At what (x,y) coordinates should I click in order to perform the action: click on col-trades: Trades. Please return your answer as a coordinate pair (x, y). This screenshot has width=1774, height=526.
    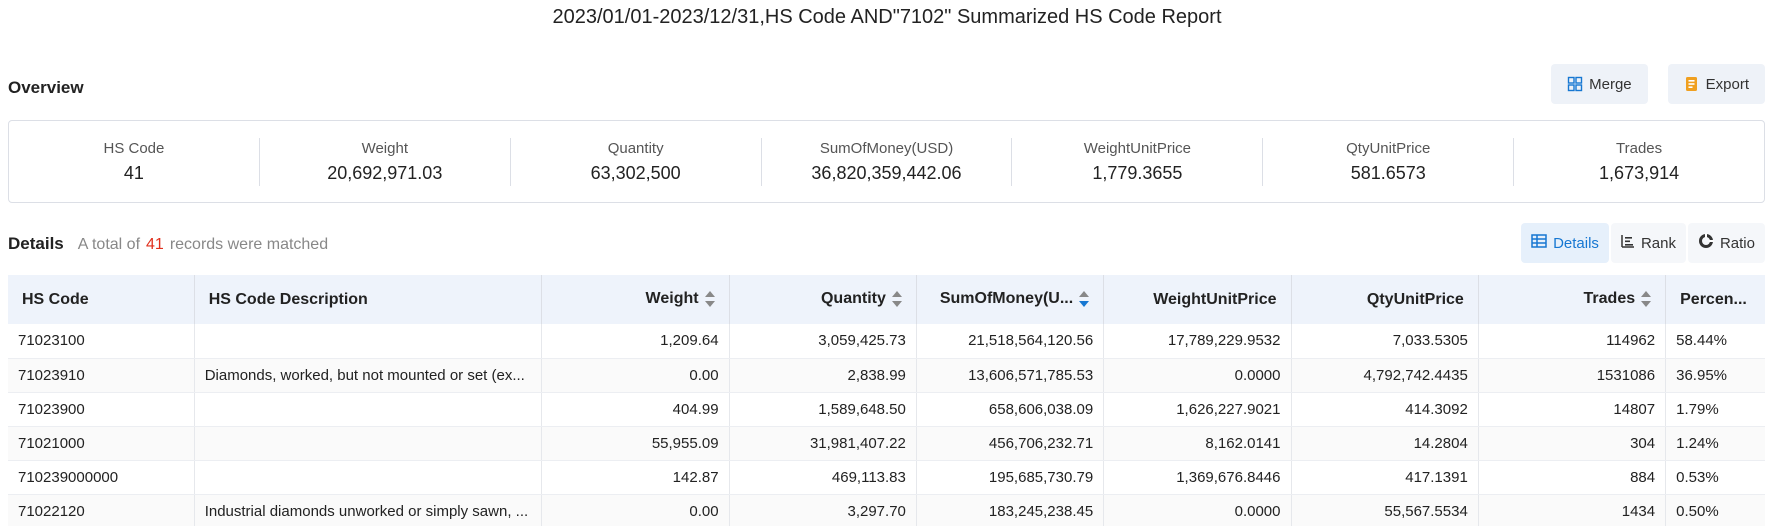
    Looking at the image, I should click on (1572, 299).